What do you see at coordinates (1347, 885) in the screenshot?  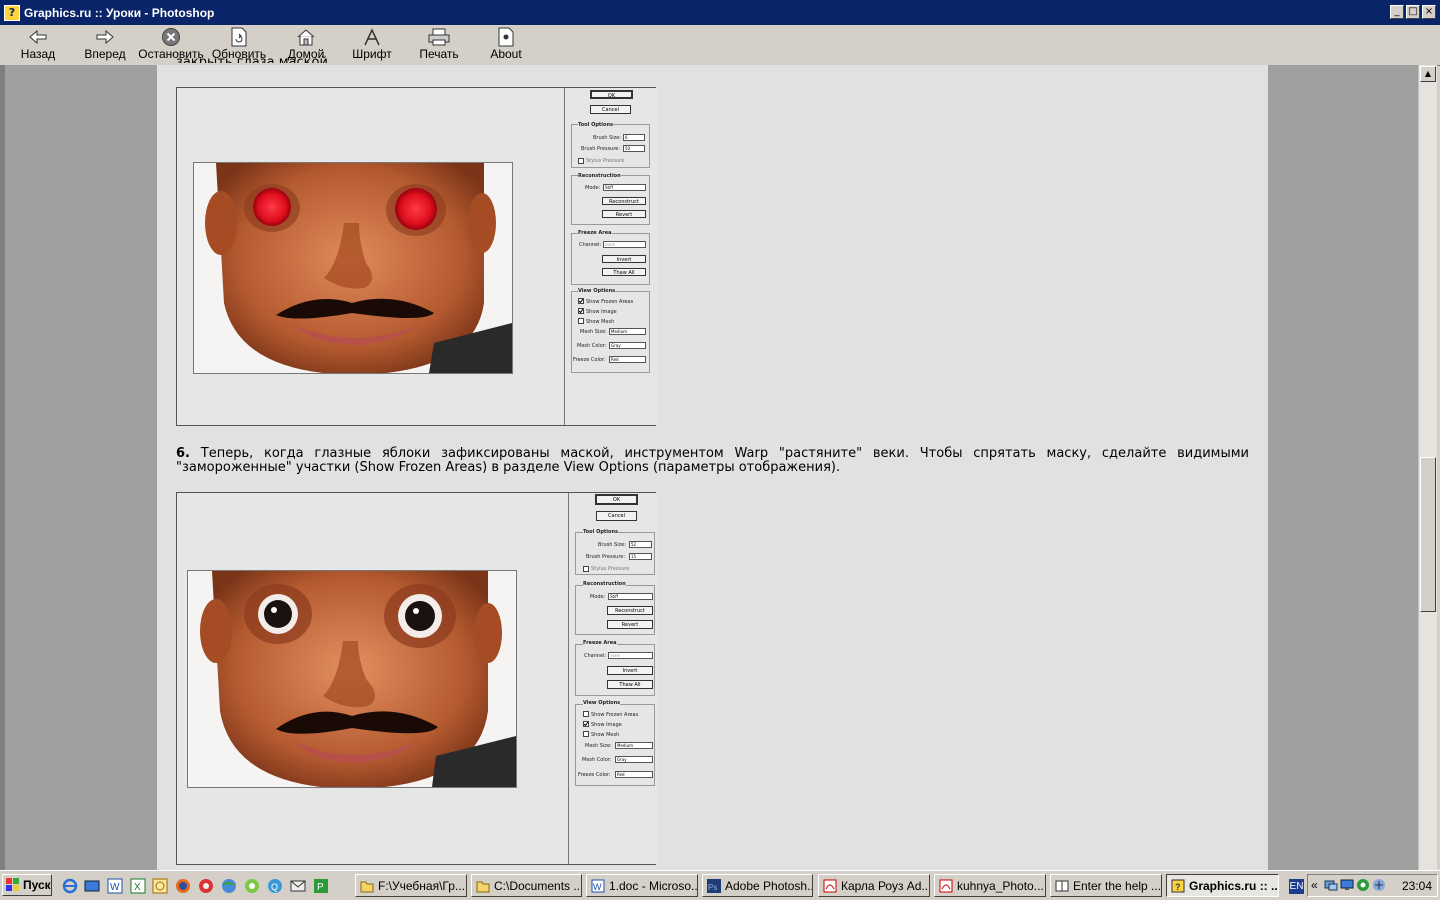 I see `monitor-tray-icon` at bounding box center [1347, 885].